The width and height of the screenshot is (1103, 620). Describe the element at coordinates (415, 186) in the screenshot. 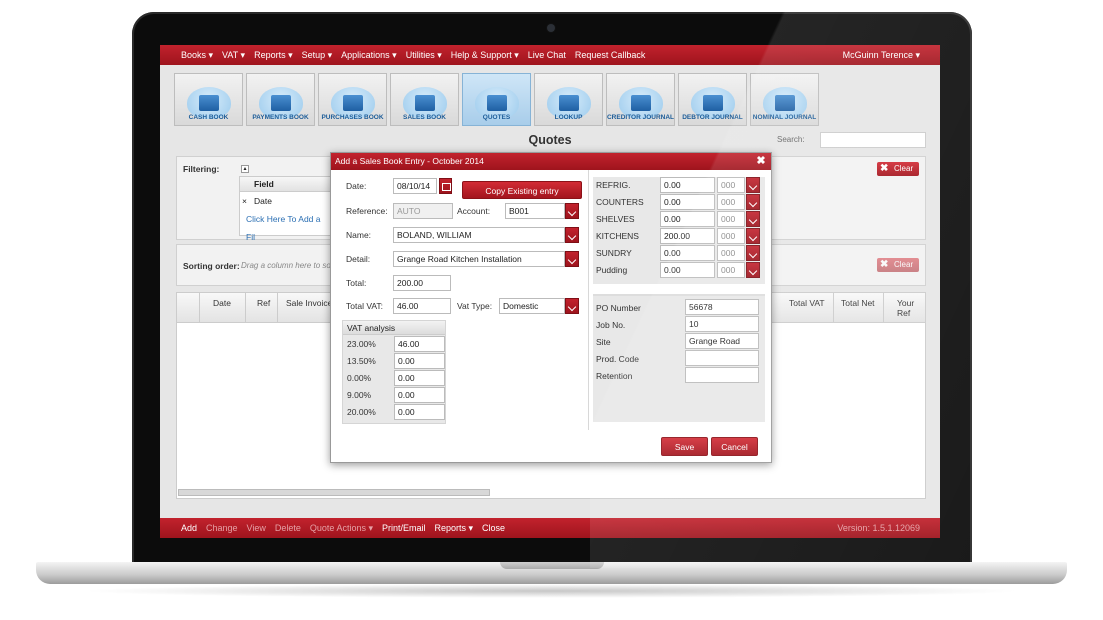

I see `date-field: 08/10/14` at that location.